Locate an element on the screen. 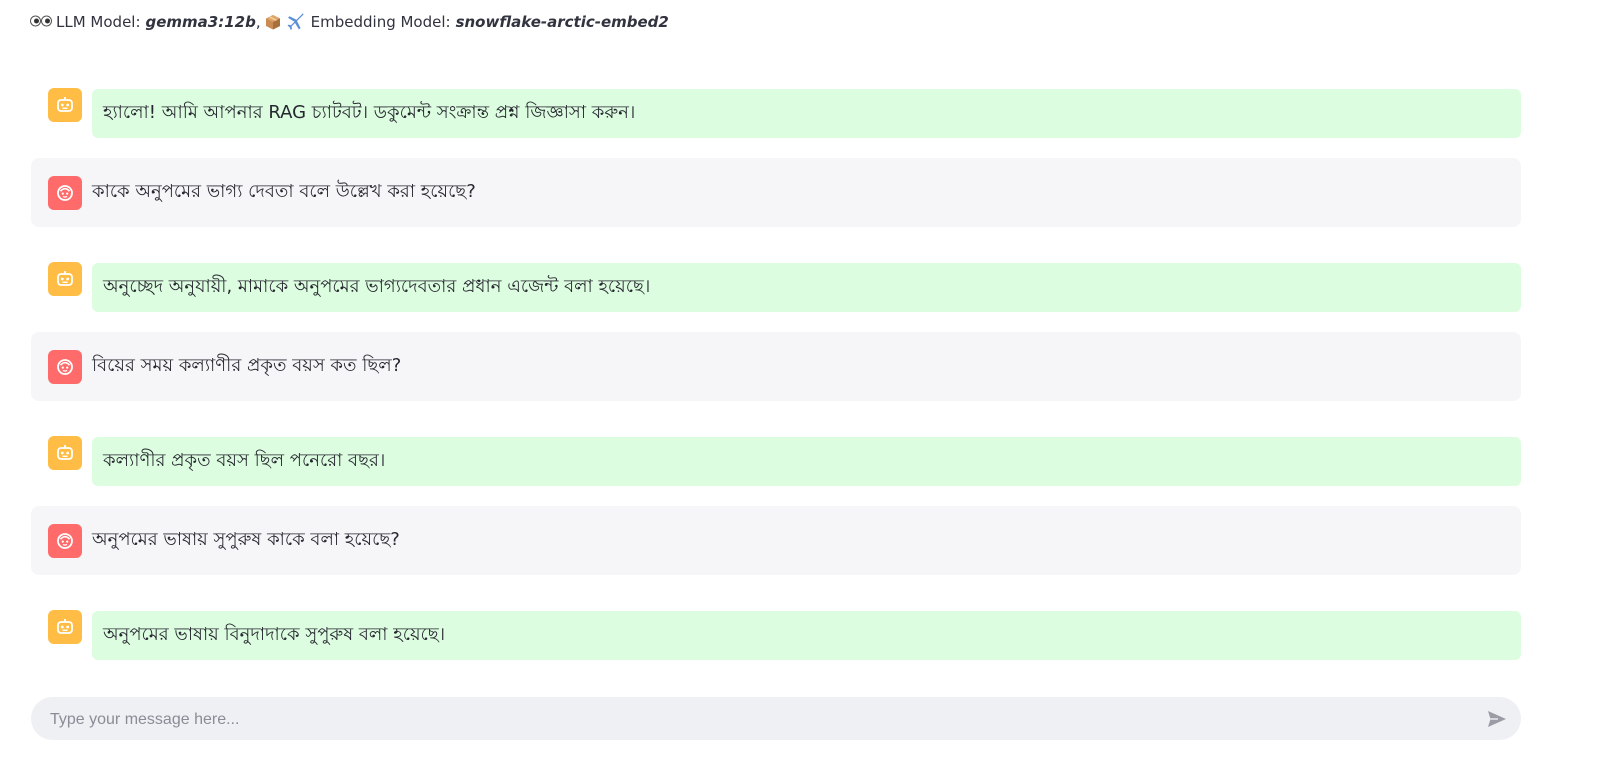  assistant-message-text: কল্যাণীর প্রকৃত বয়স ছিল পনেরো বছর। is located at coordinates (806, 461).